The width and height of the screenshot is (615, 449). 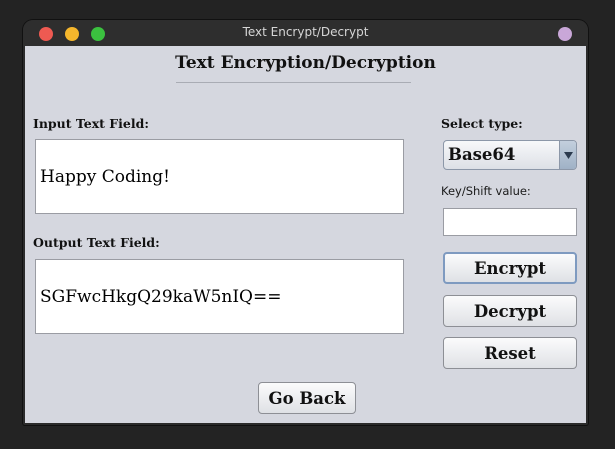 I want to click on input-text-value: Happy Coding!, so click(x=105, y=176).